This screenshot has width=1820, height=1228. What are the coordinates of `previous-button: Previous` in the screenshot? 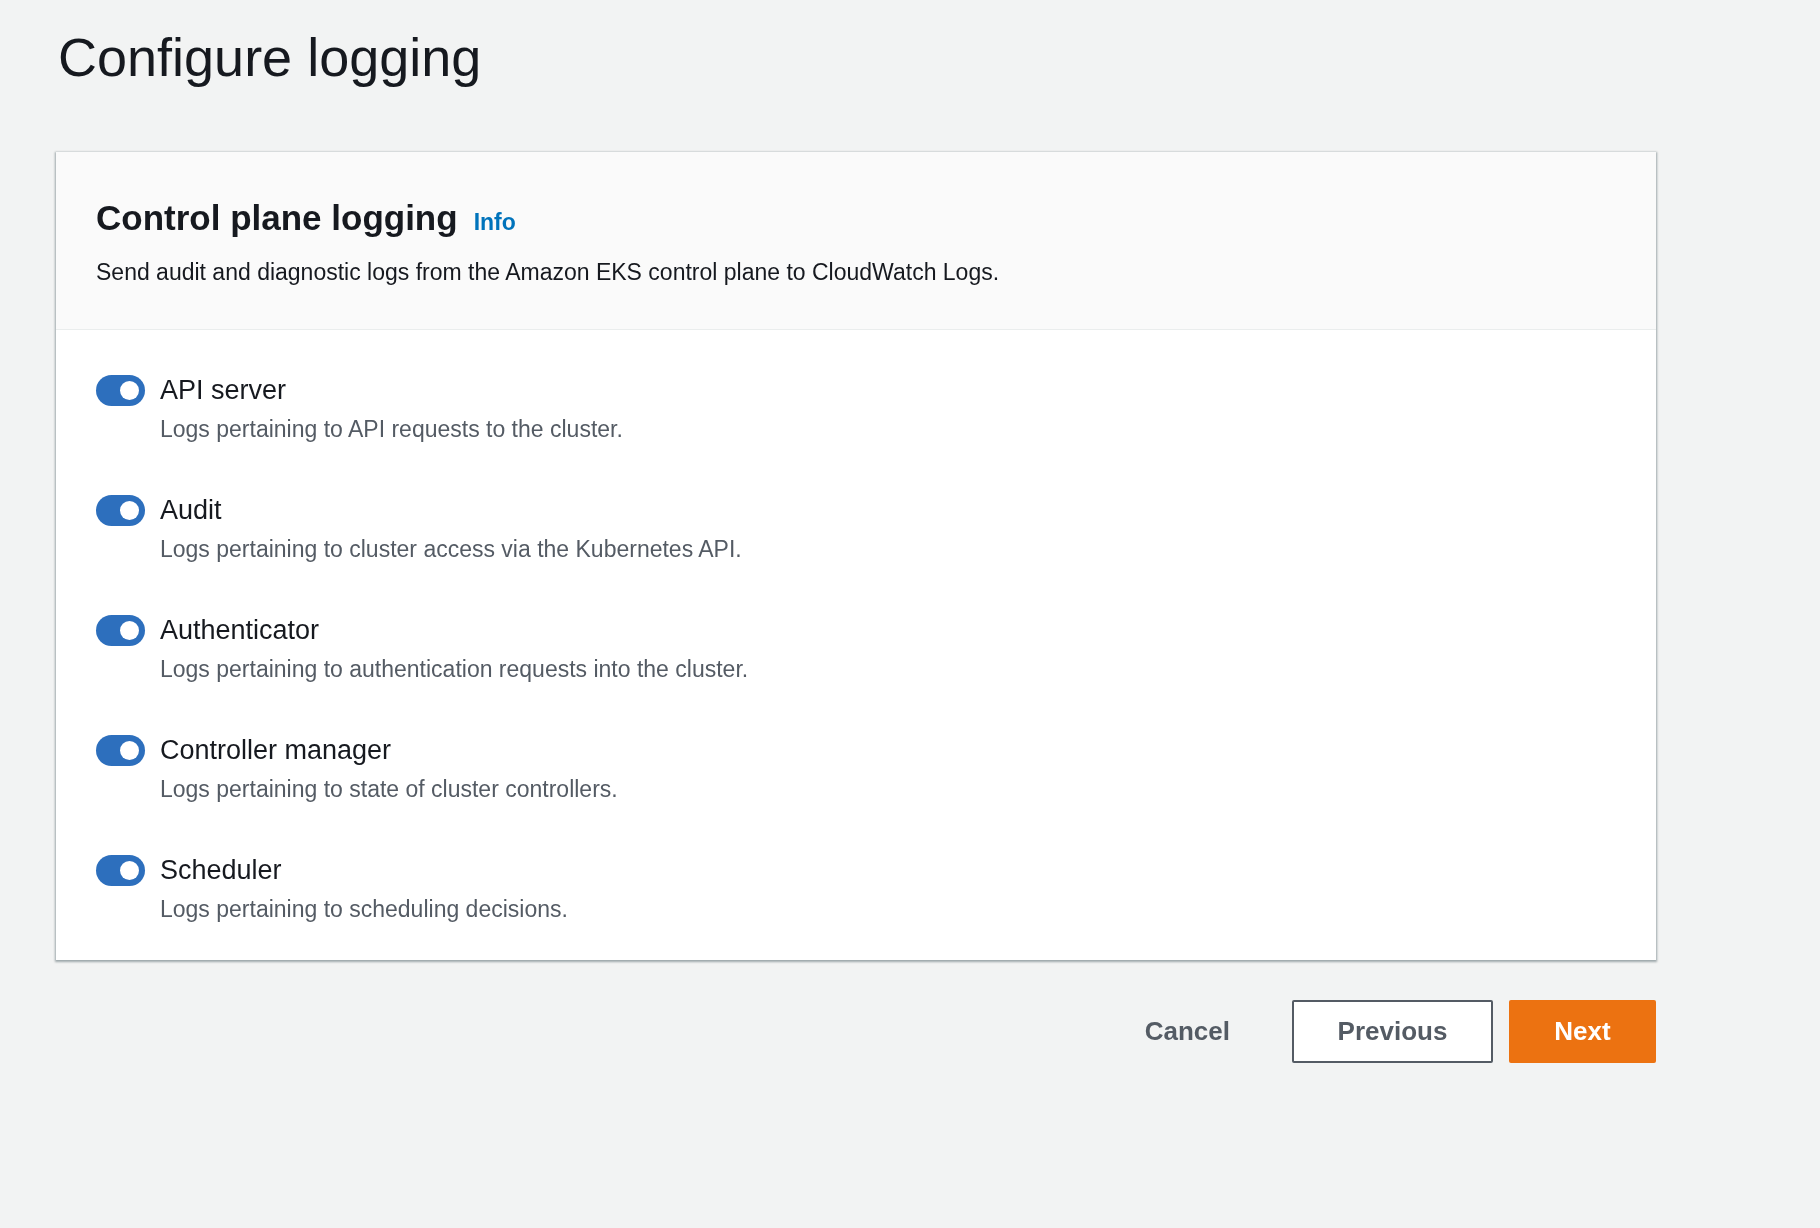 It's located at (1392, 1031).